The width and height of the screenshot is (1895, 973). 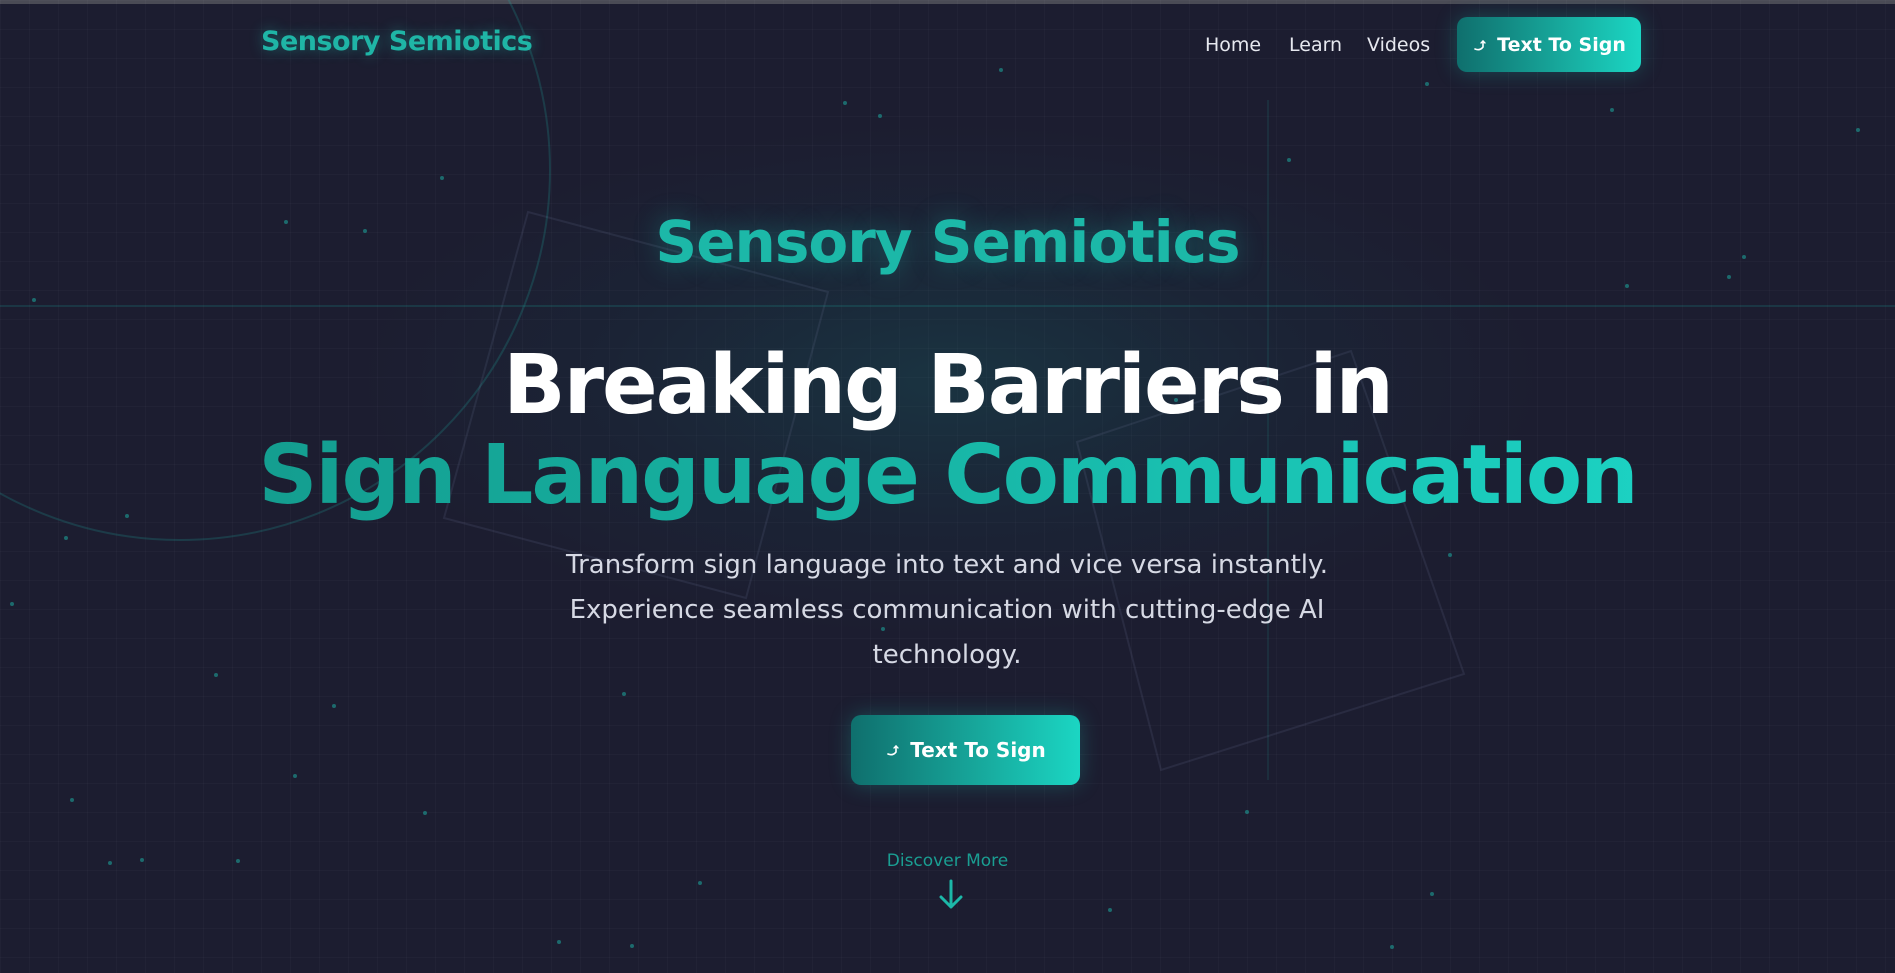 What do you see at coordinates (947, 242) in the screenshot?
I see `hero-brand-title: Sensory Semiotics` at bounding box center [947, 242].